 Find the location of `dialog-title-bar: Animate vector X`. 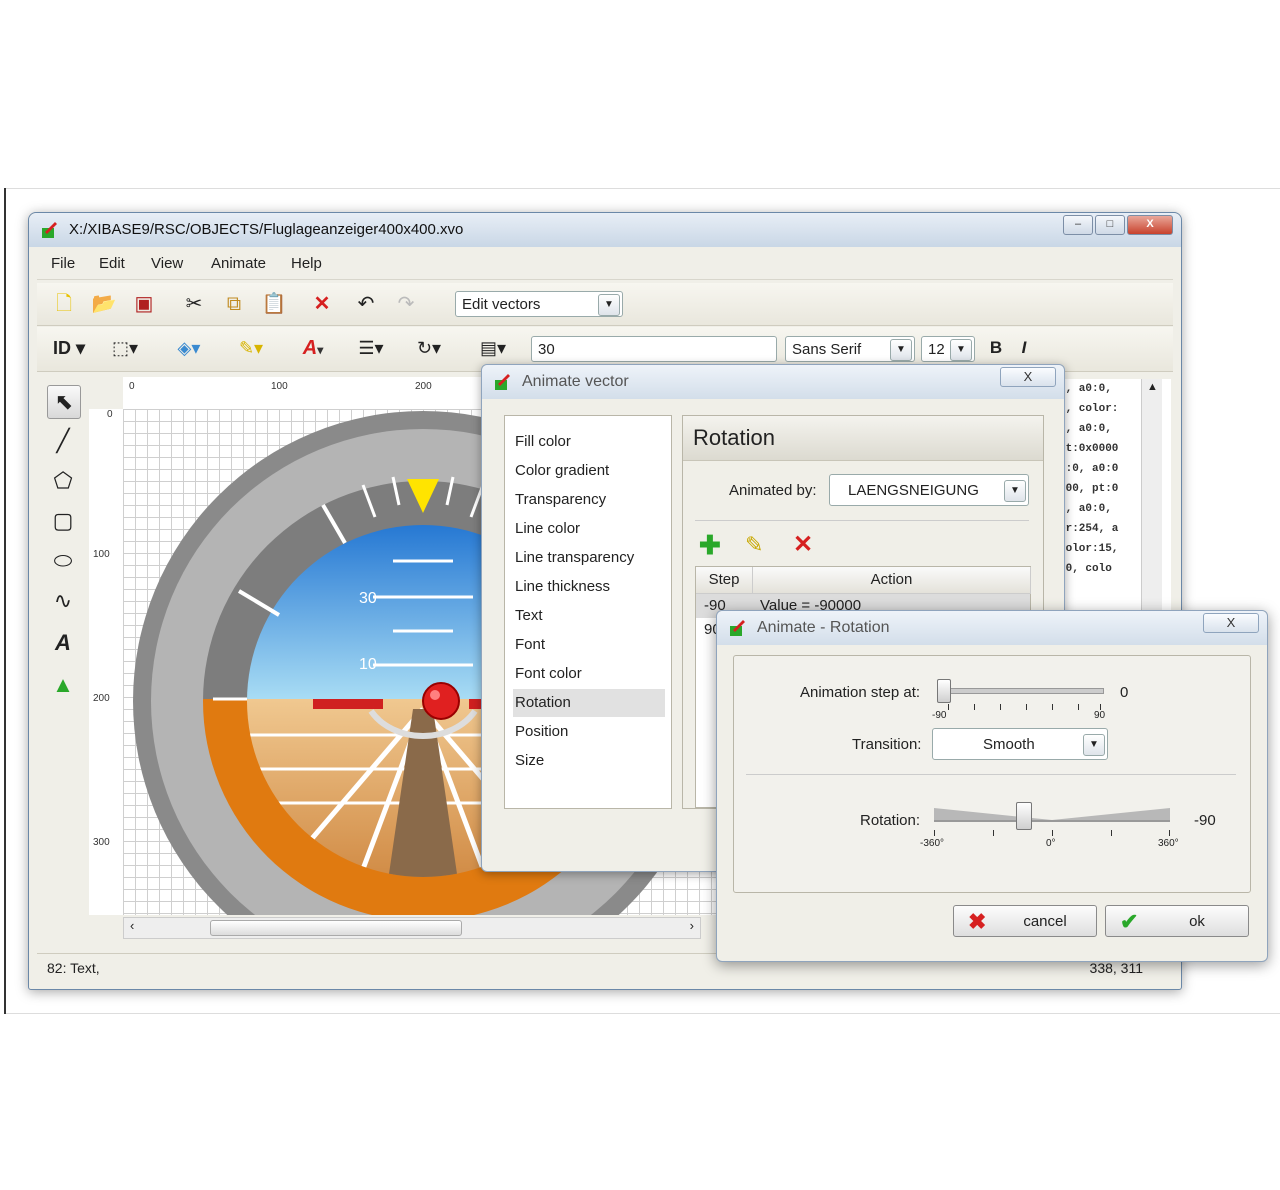

dialog-title-bar: Animate vector X is located at coordinates (773, 382).